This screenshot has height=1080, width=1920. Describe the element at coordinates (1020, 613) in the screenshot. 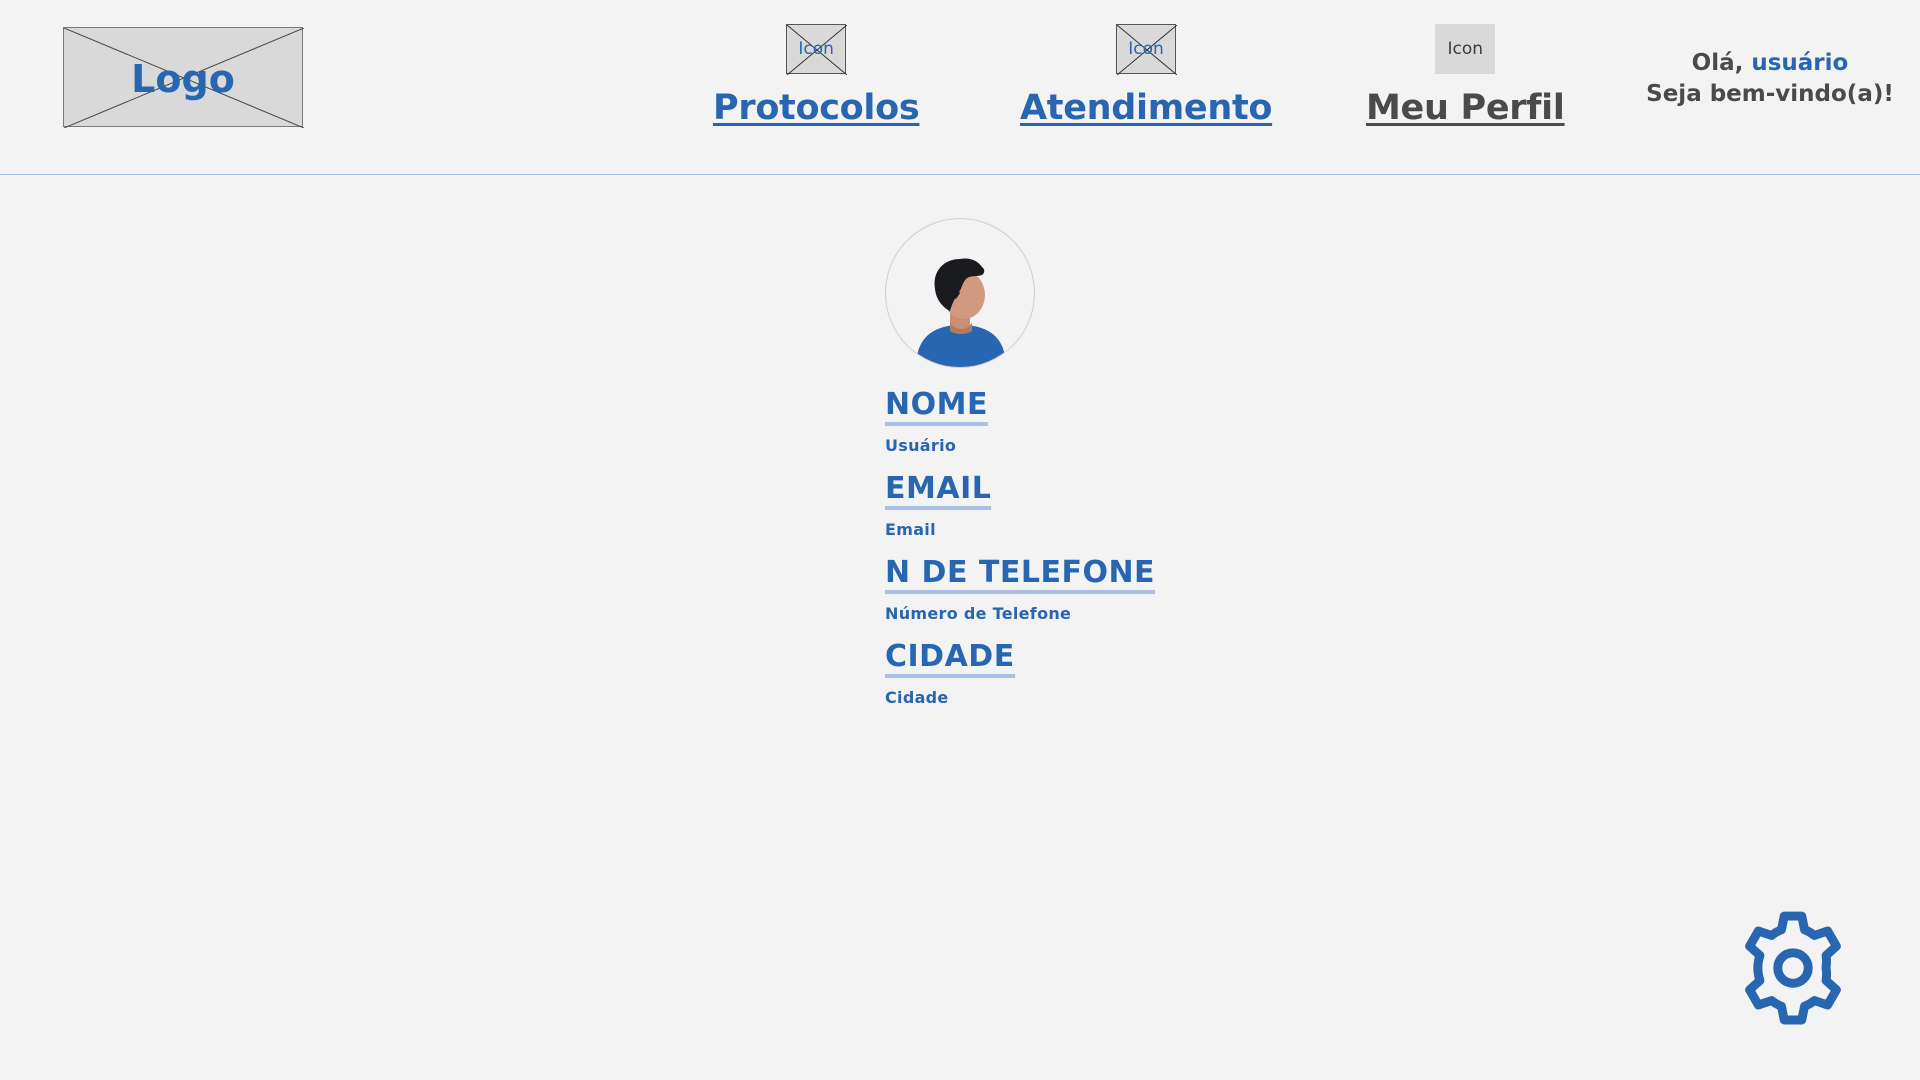

I see `field-value-telefone: Número de Telefone` at that location.